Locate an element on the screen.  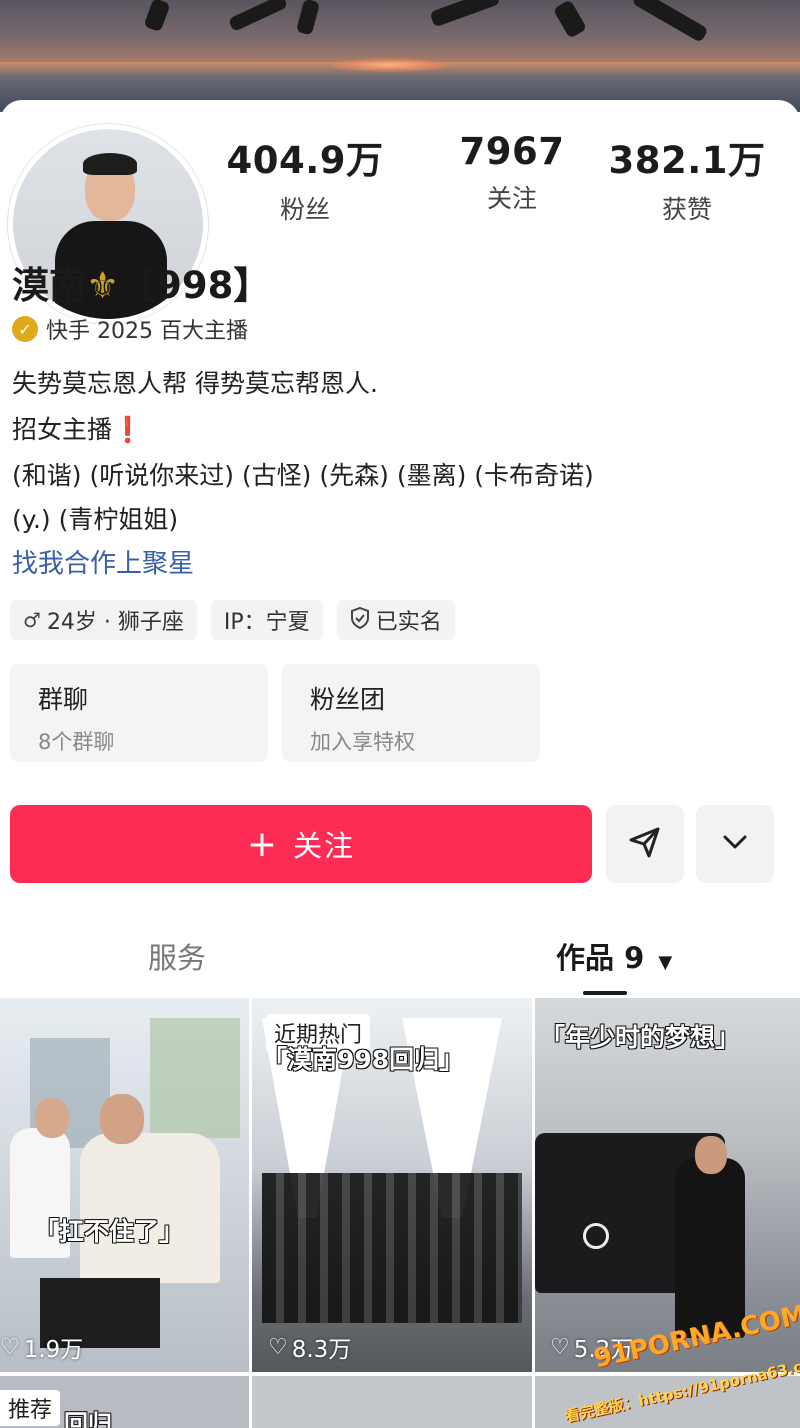
follow-label: 关注 is located at coordinates (324, 846).